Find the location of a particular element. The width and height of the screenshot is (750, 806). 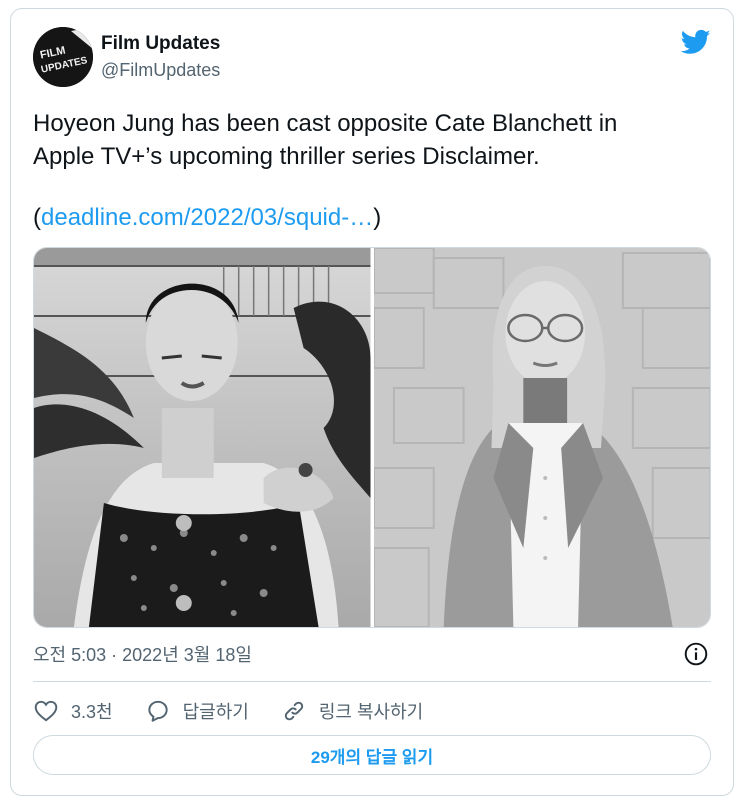

read-replies-button: 29개의 답글 읽기 is located at coordinates (372, 755).